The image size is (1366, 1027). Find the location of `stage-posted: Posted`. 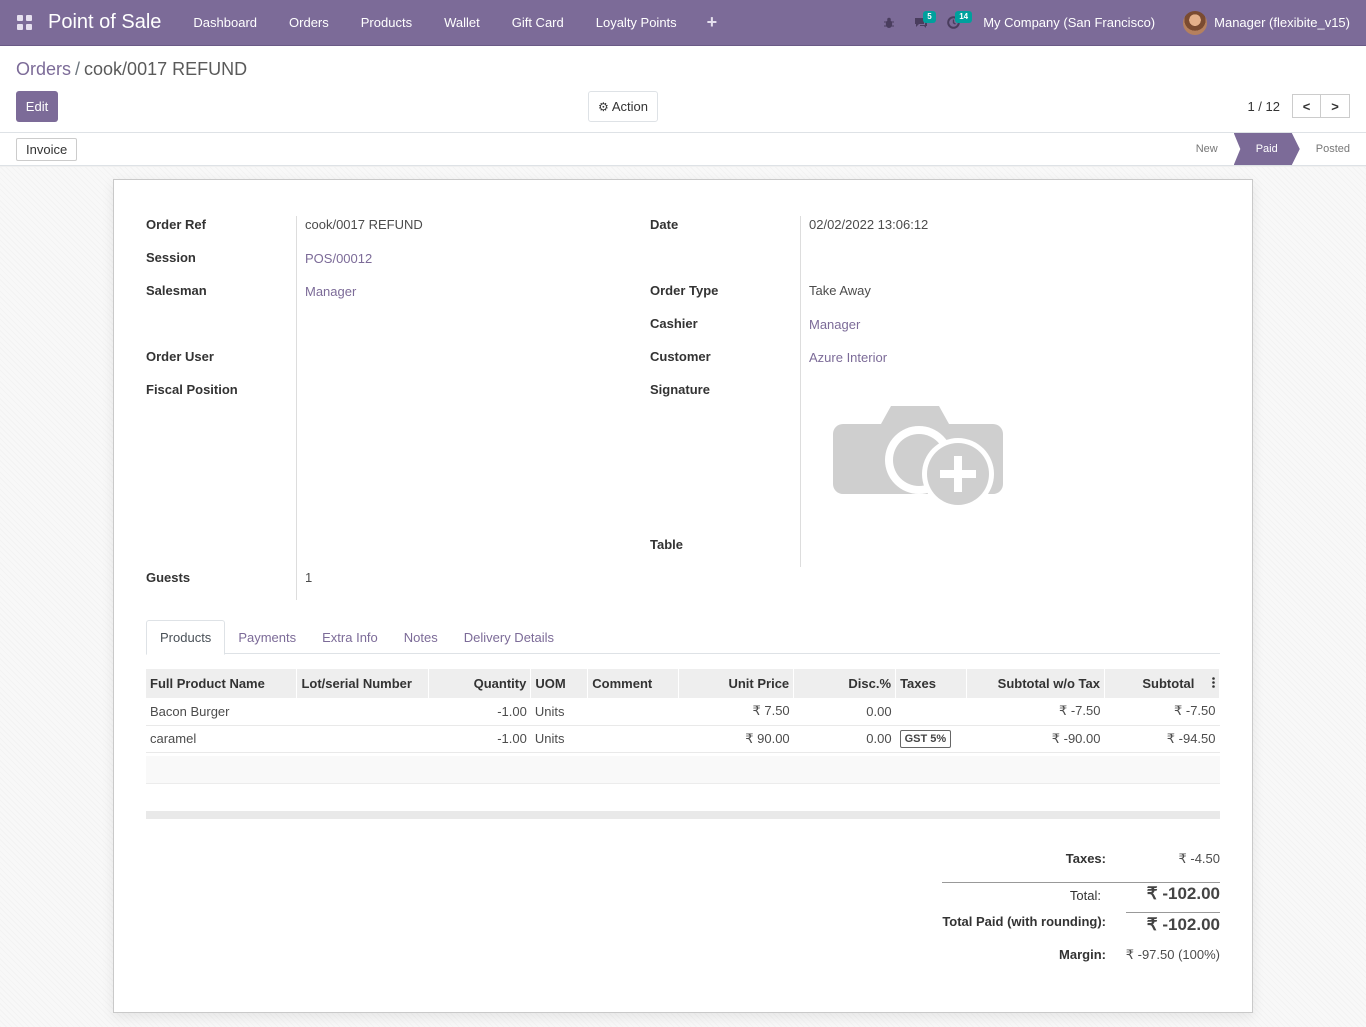

stage-posted: Posted is located at coordinates (1332, 149).